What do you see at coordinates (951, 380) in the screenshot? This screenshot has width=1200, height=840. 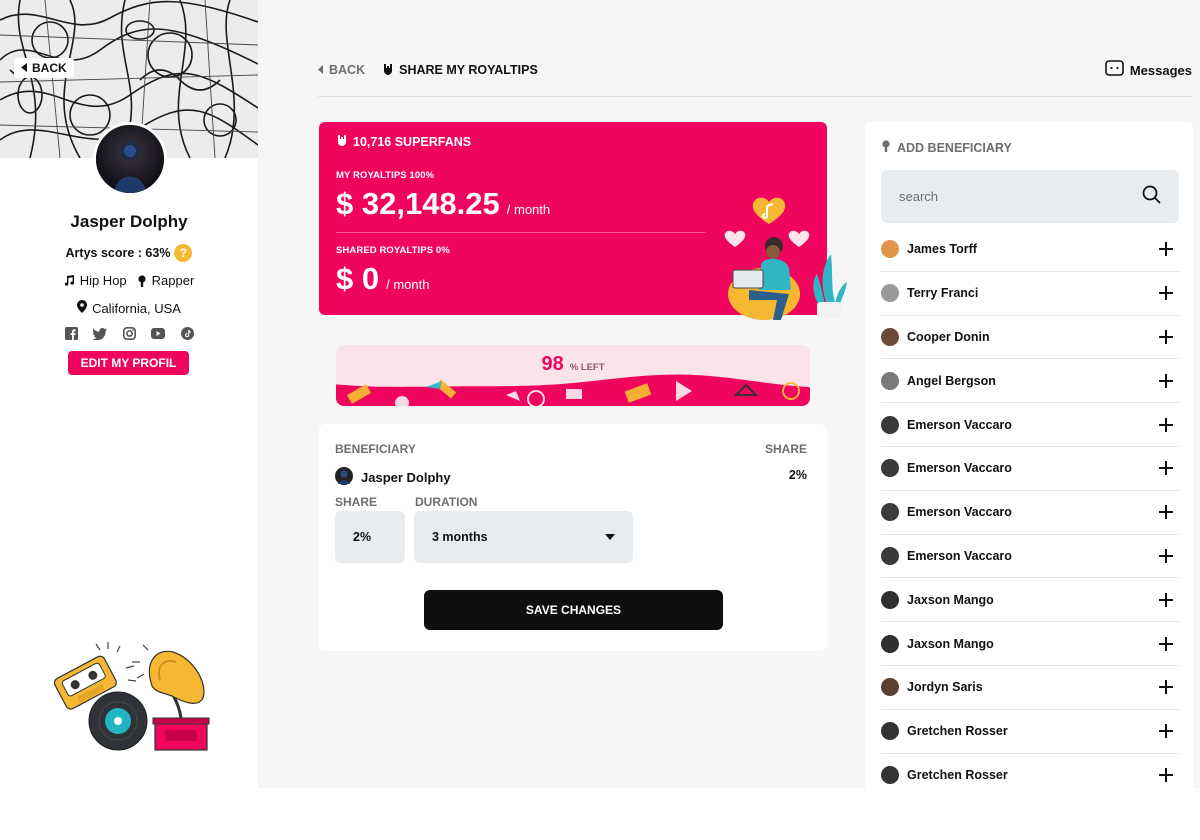 I see `beneficiary-option-name: Angel Bergson` at bounding box center [951, 380].